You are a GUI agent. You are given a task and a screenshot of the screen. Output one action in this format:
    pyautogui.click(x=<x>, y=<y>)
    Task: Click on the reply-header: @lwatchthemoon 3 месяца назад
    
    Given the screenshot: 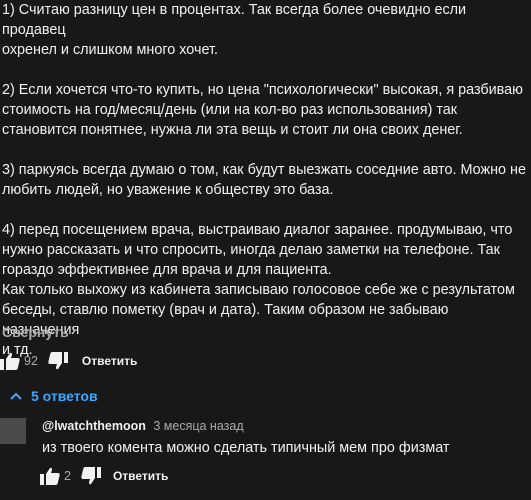 What is the action you would take?
    pyautogui.click(x=143, y=426)
    